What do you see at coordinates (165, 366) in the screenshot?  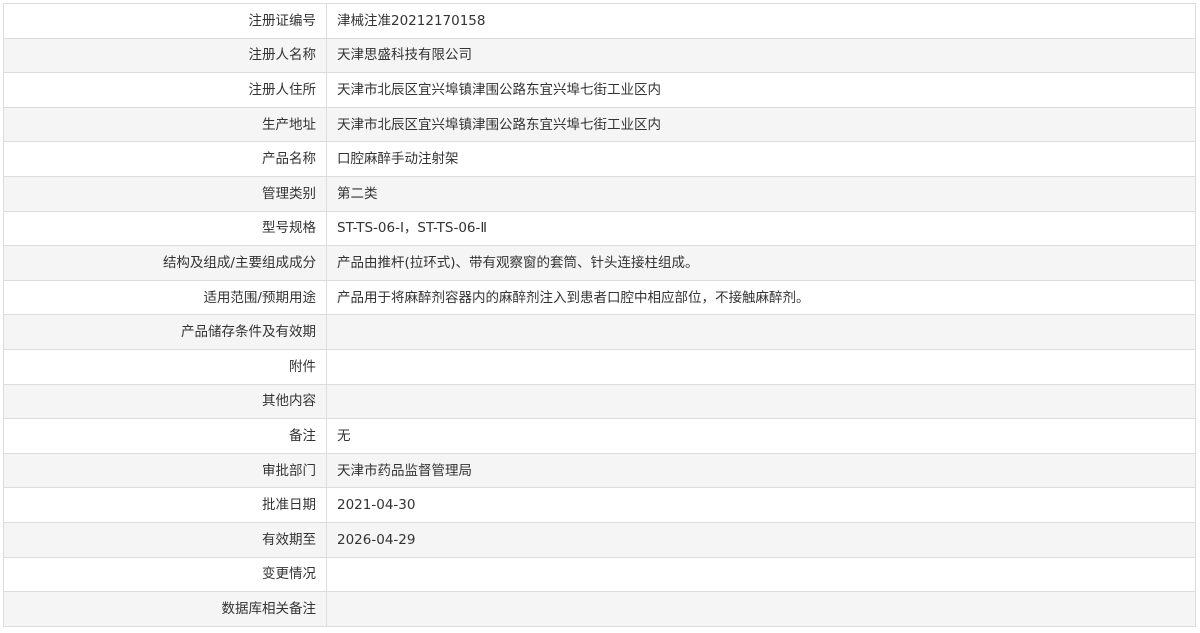 I see `field-label-attachments: 附件` at bounding box center [165, 366].